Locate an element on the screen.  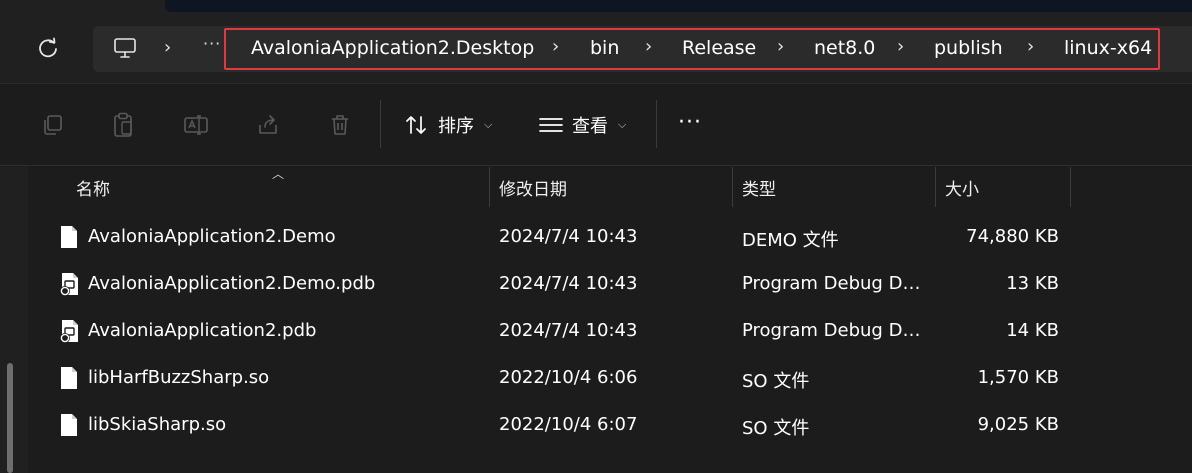
refresh-button is located at coordinates (48, 48).